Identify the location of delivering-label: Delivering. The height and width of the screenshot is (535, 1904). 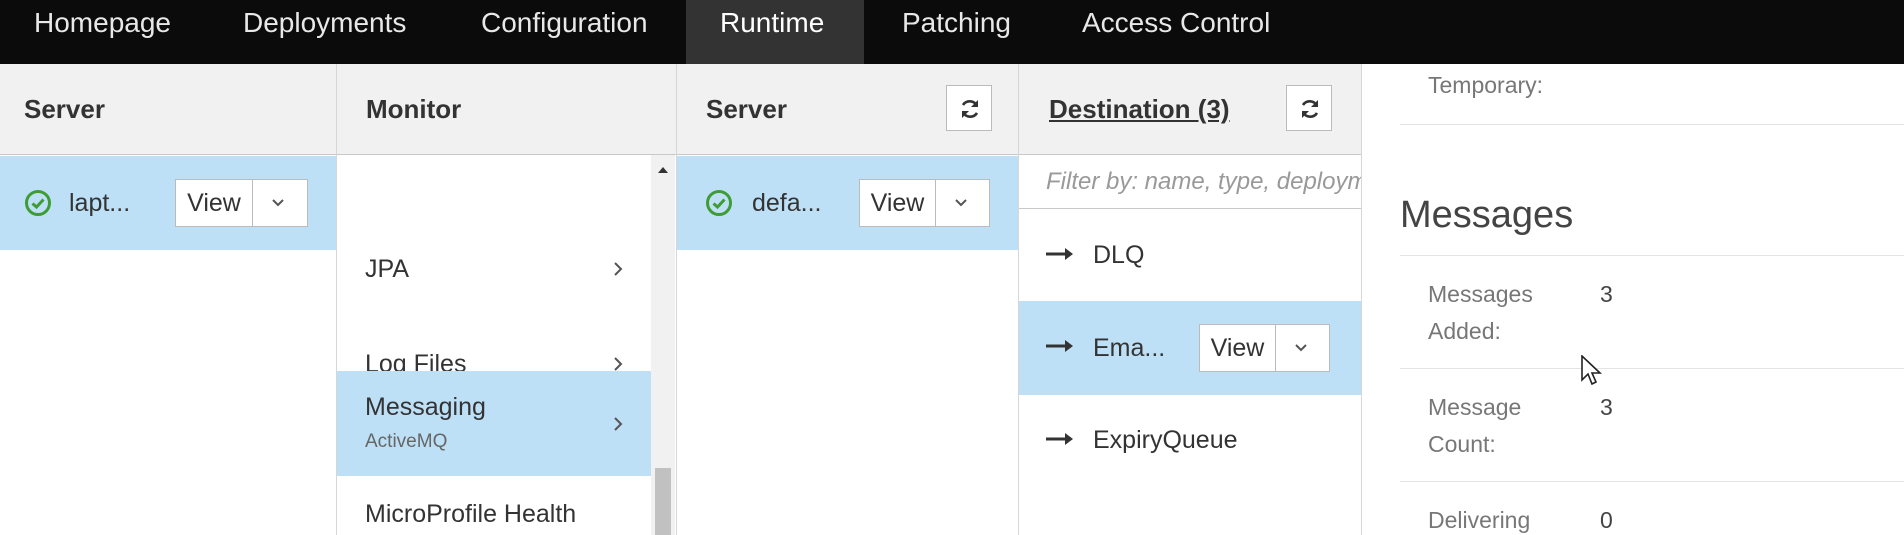
(1479, 520).